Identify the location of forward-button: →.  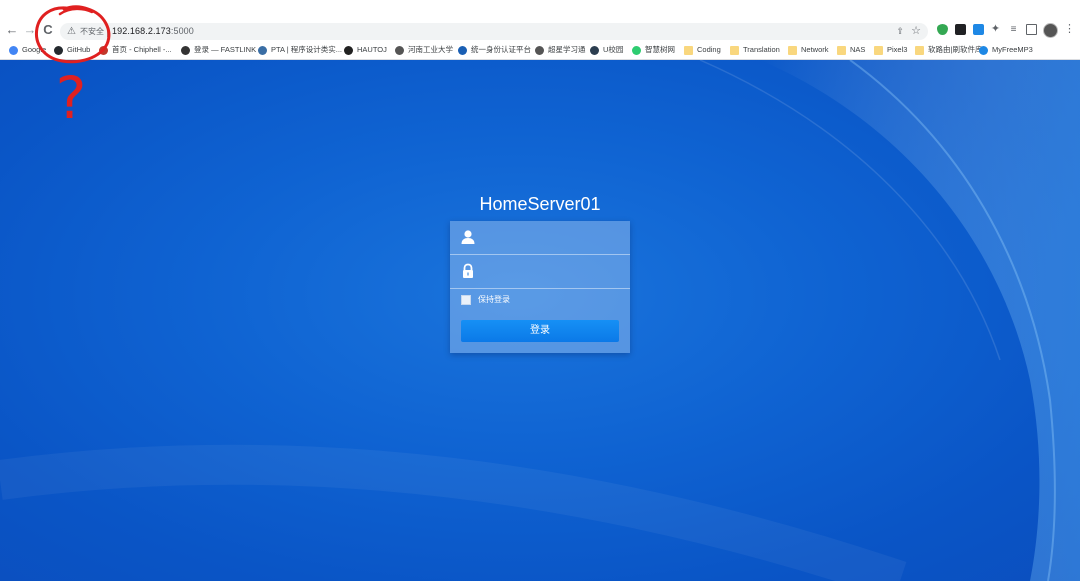
(30, 30).